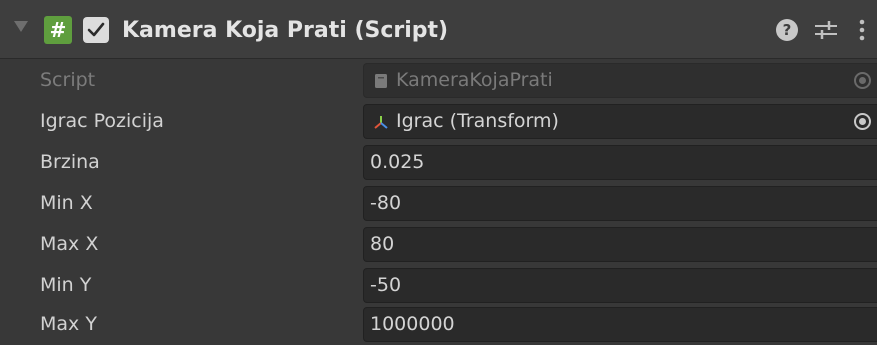 Image resolution: width=877 pixels, height=345 pixels. Describe the element at coordinates (21, 26) in the screenshot. I see `foldout-arrow-icon` at that location.